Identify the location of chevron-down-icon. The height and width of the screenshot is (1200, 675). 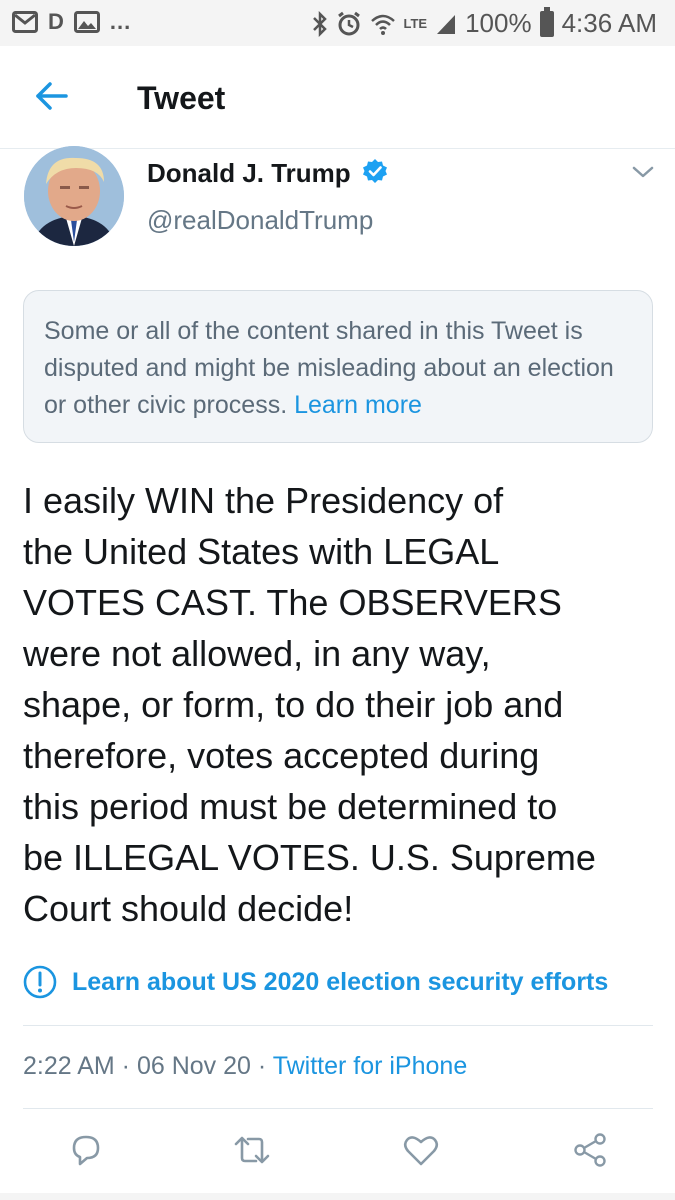
(643, 172).